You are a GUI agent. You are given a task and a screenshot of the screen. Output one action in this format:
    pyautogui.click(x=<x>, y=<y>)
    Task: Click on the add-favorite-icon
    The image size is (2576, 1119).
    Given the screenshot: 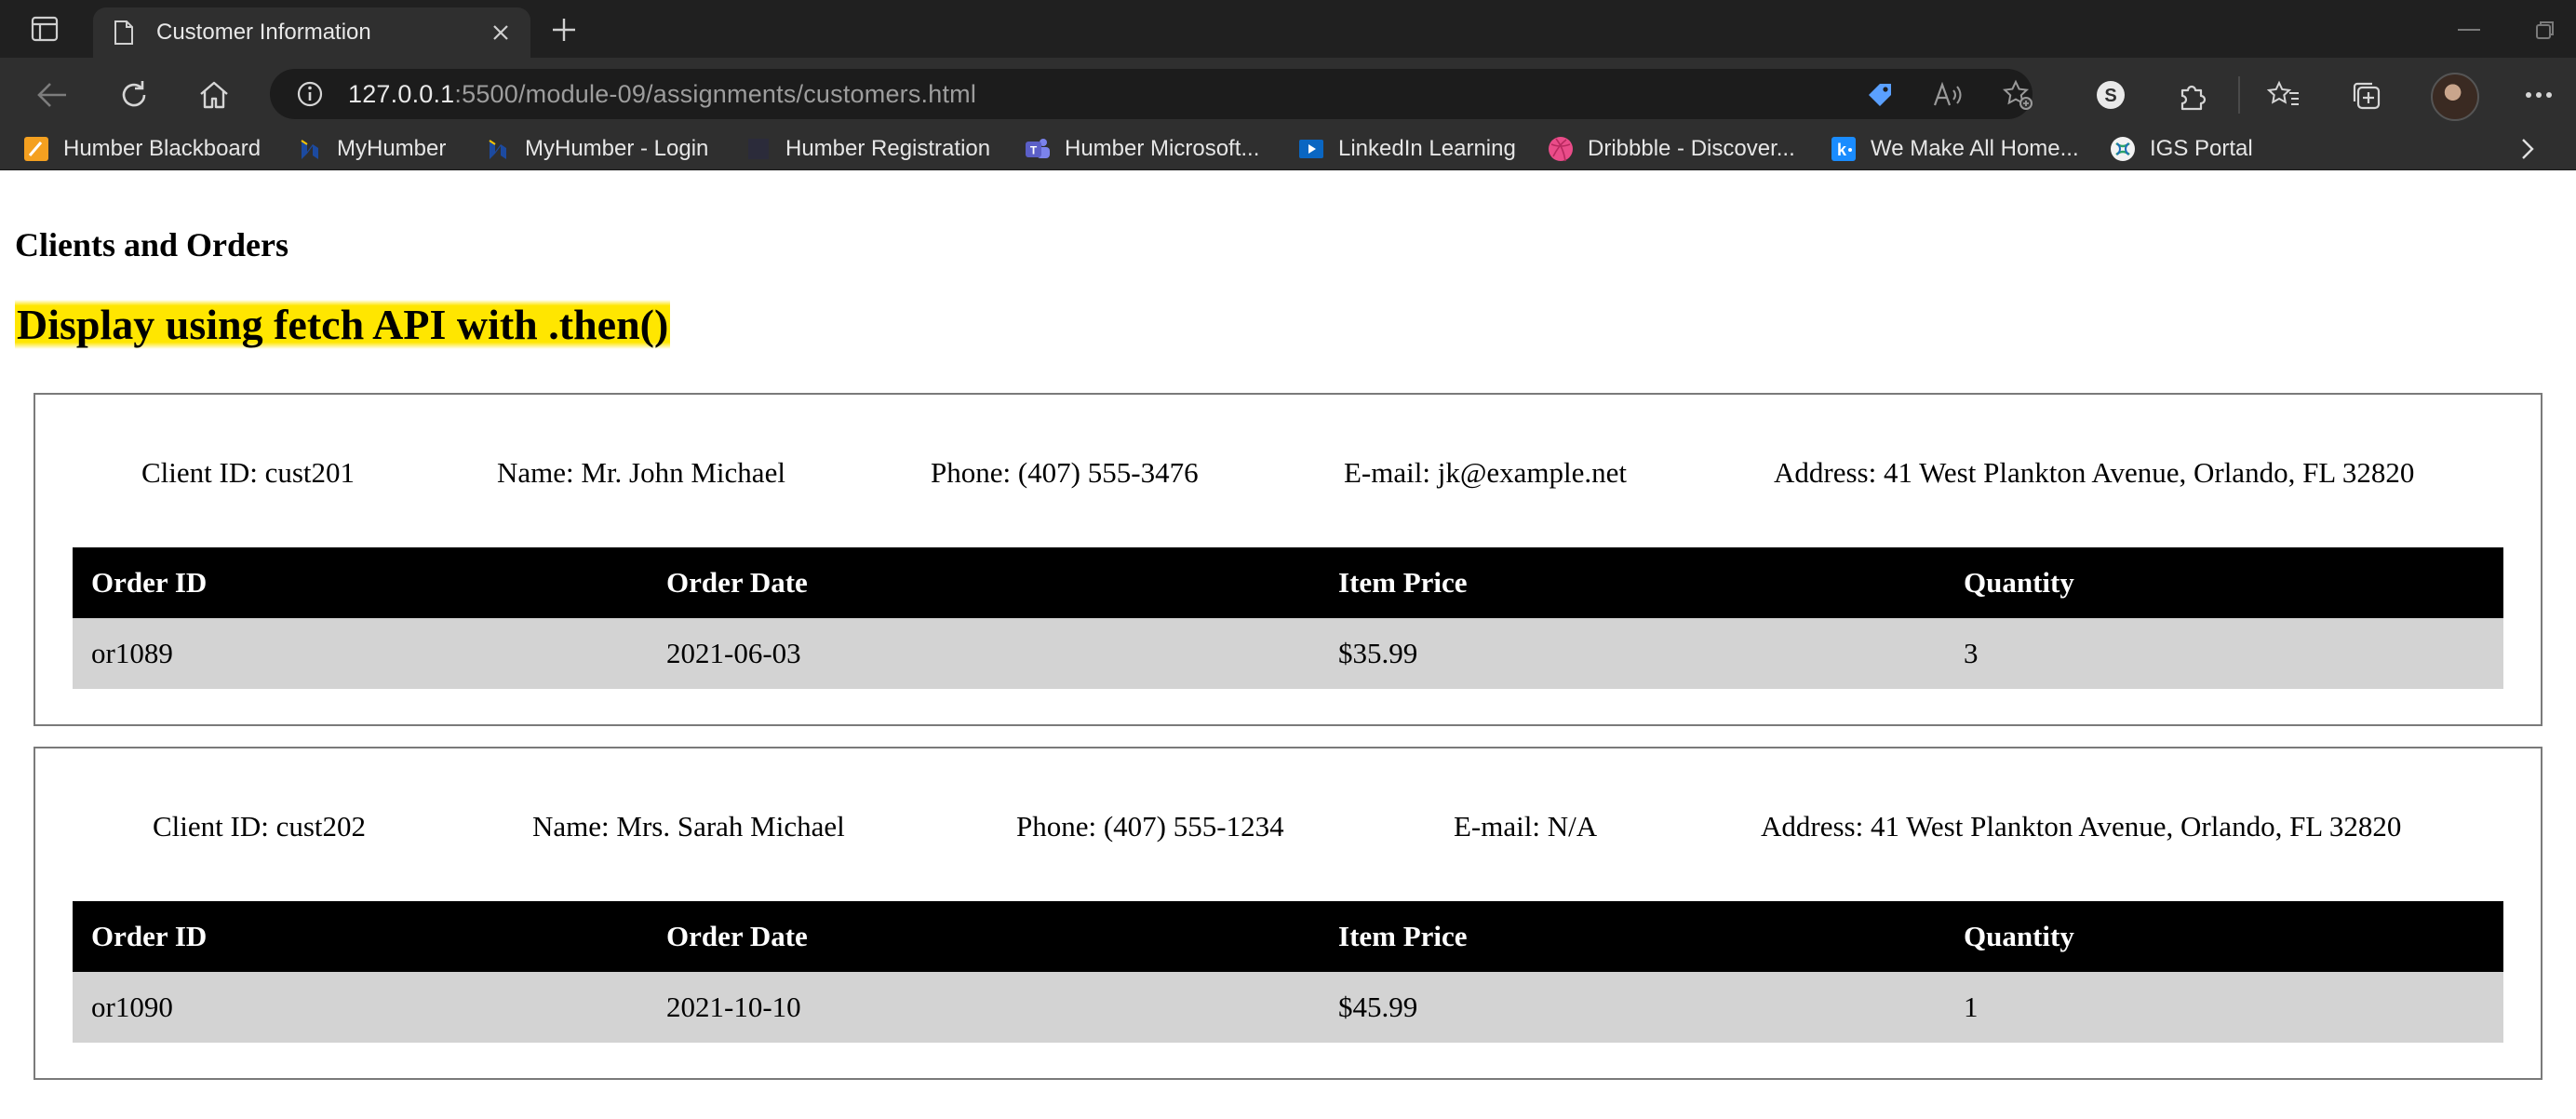 What is the action you would take?
    pyautogui.click(x=2017, y=95)
    